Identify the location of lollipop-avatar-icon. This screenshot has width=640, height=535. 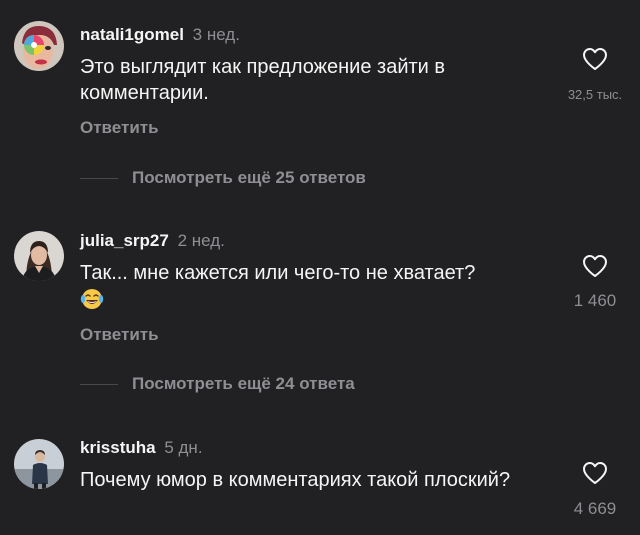
(39, 46).